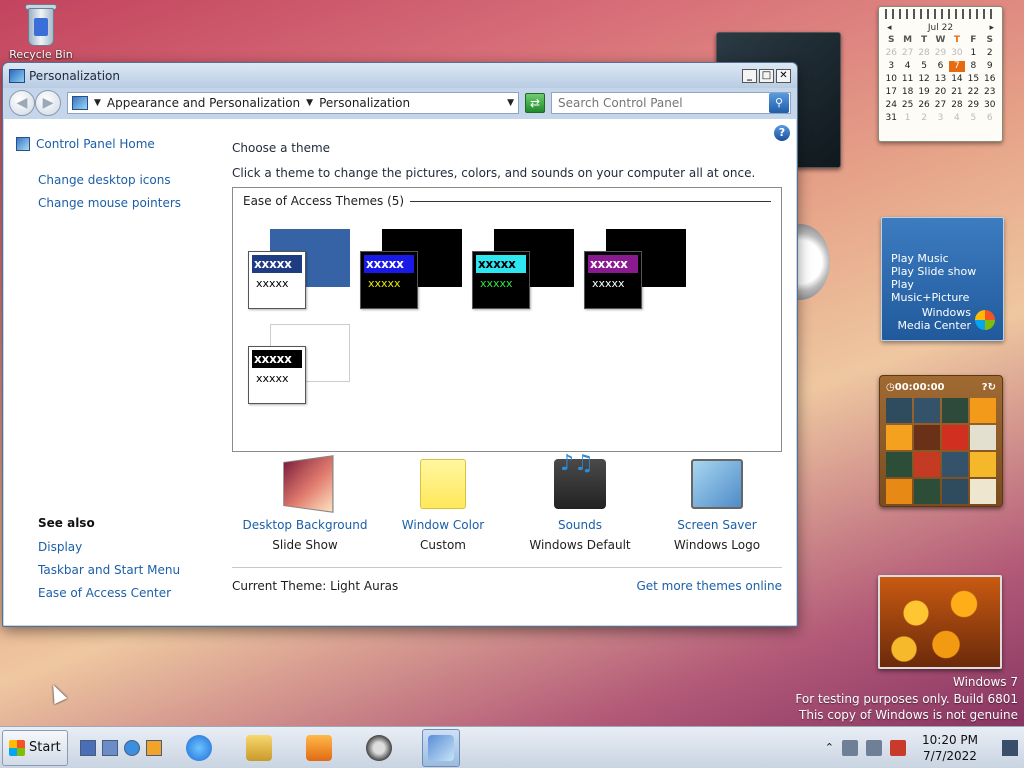 This screenshot has width=1024, height=768. What do you see at coordinates (890, 387) in the screenshot?
I see `timer-icon: ◷` at bounding box center [890, 387].